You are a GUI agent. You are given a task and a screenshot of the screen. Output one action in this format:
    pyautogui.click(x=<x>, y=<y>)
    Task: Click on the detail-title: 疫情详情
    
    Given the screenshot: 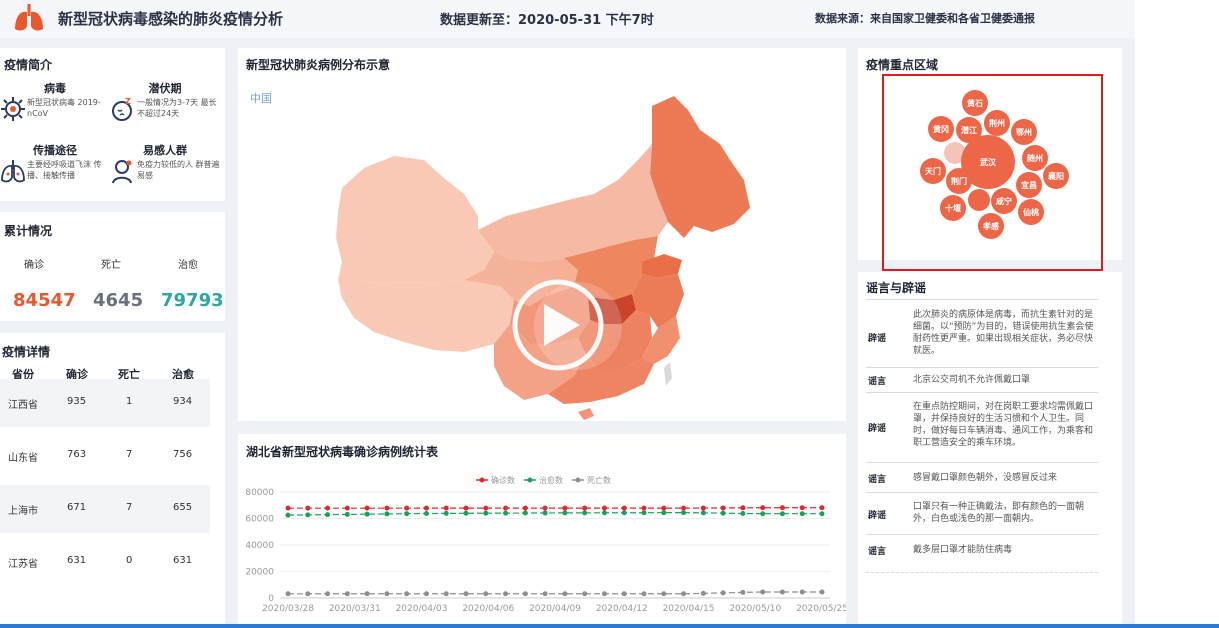 What is the action you would take?
    pyautogui.click(x=26, y=352)
    